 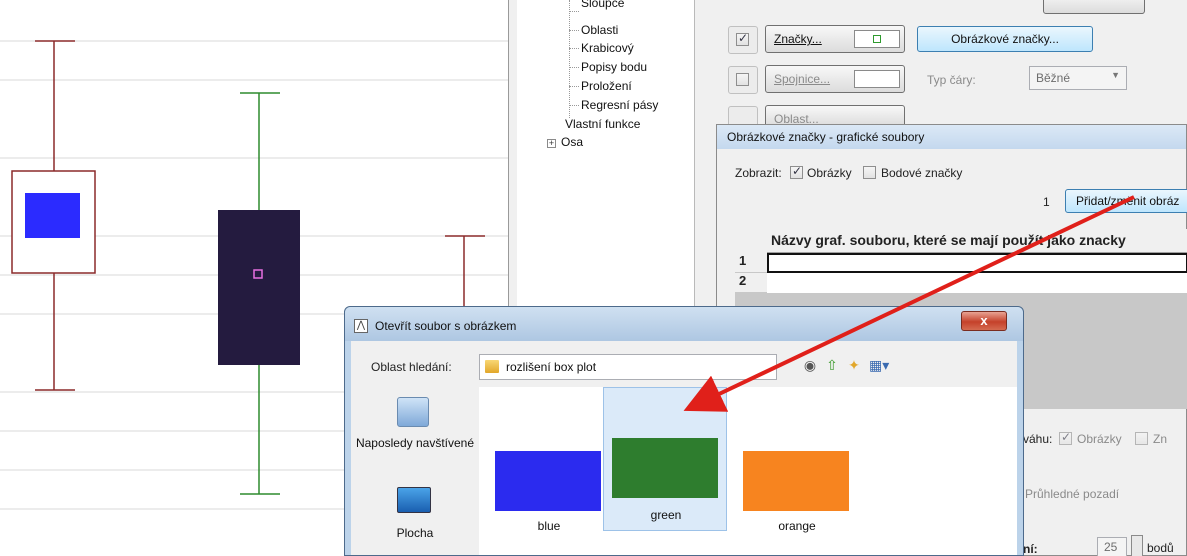 What do you see at coordinates (869, 172) in the screenshot?
I see `show-point-marks-checkbox` at bounding box center [869, 172].